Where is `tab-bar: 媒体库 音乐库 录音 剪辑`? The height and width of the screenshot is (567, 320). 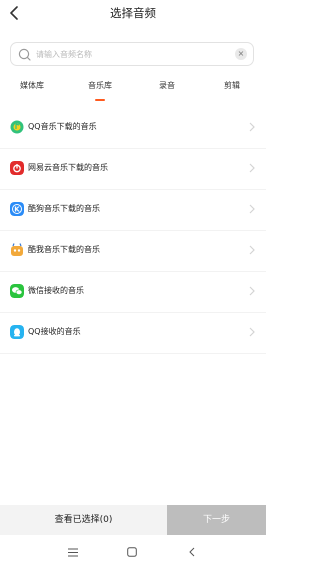
tab-bar: 媒体库 音乐库 录音 剪辑 is located at coordinates (133, 92).